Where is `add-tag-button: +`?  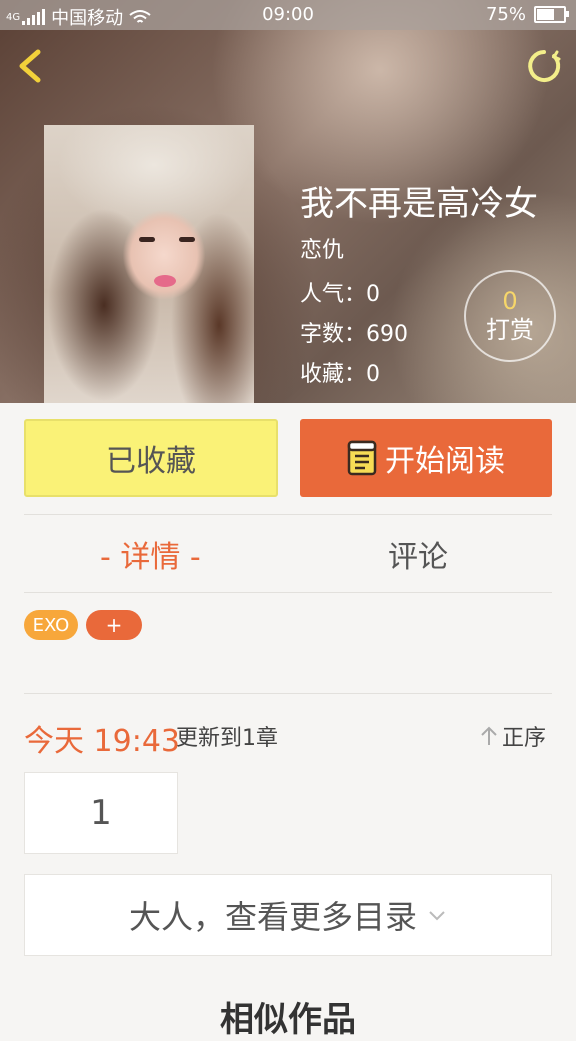
add-tag-button: + is located at coordinates (114, 625).